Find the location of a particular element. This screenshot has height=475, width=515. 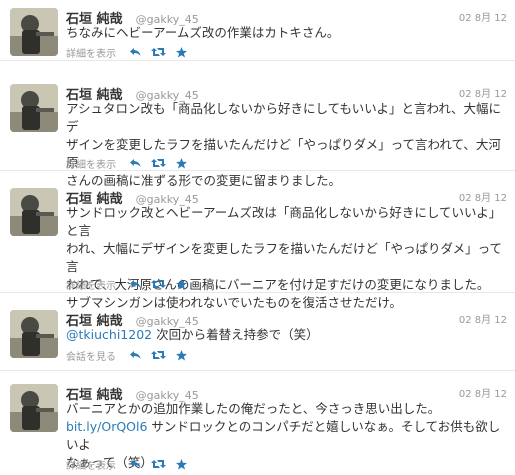

tweet-text: ちなみにヘビーアームズ改の作業はカトキさん。 is located at coordinates (287, 33).